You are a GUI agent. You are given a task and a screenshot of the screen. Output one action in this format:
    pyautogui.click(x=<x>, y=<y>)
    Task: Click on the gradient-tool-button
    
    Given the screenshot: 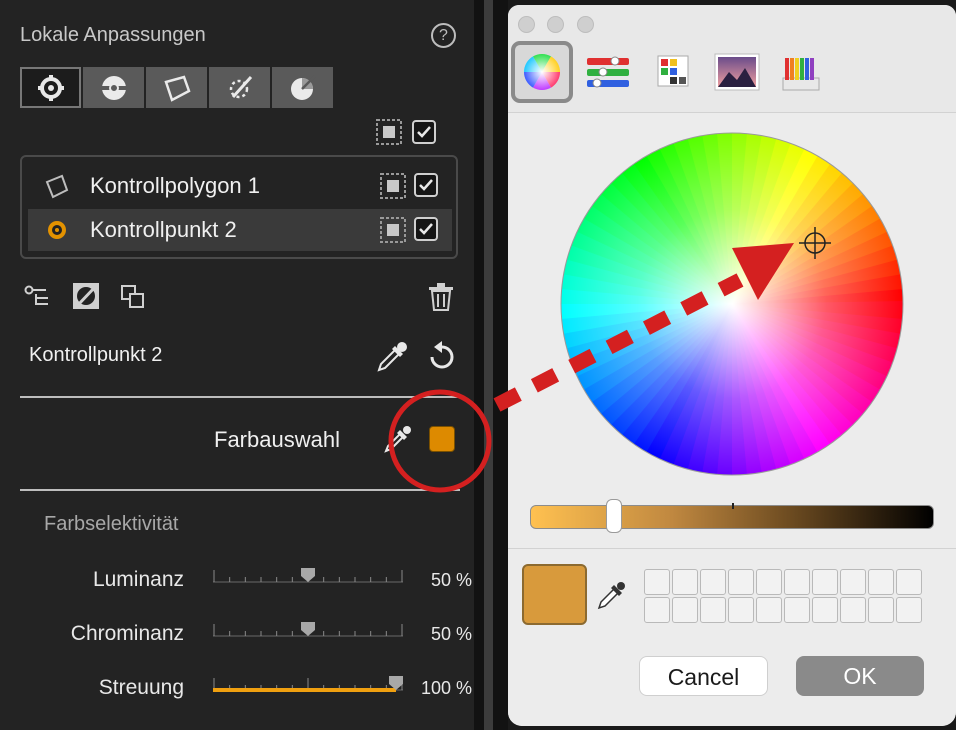 What is the action you would take?
    pyautogui.click(x=113, y=87)
    